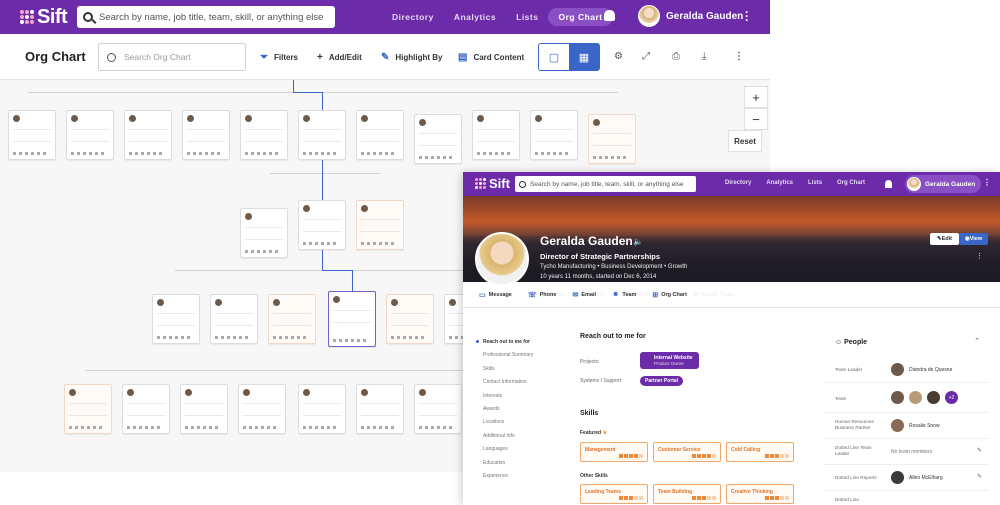  What do you see at coordinates (412, 57) in the screenshot?
I see `highlight-by-button: ✎ Highlight By` at bounding box center [412, 57].